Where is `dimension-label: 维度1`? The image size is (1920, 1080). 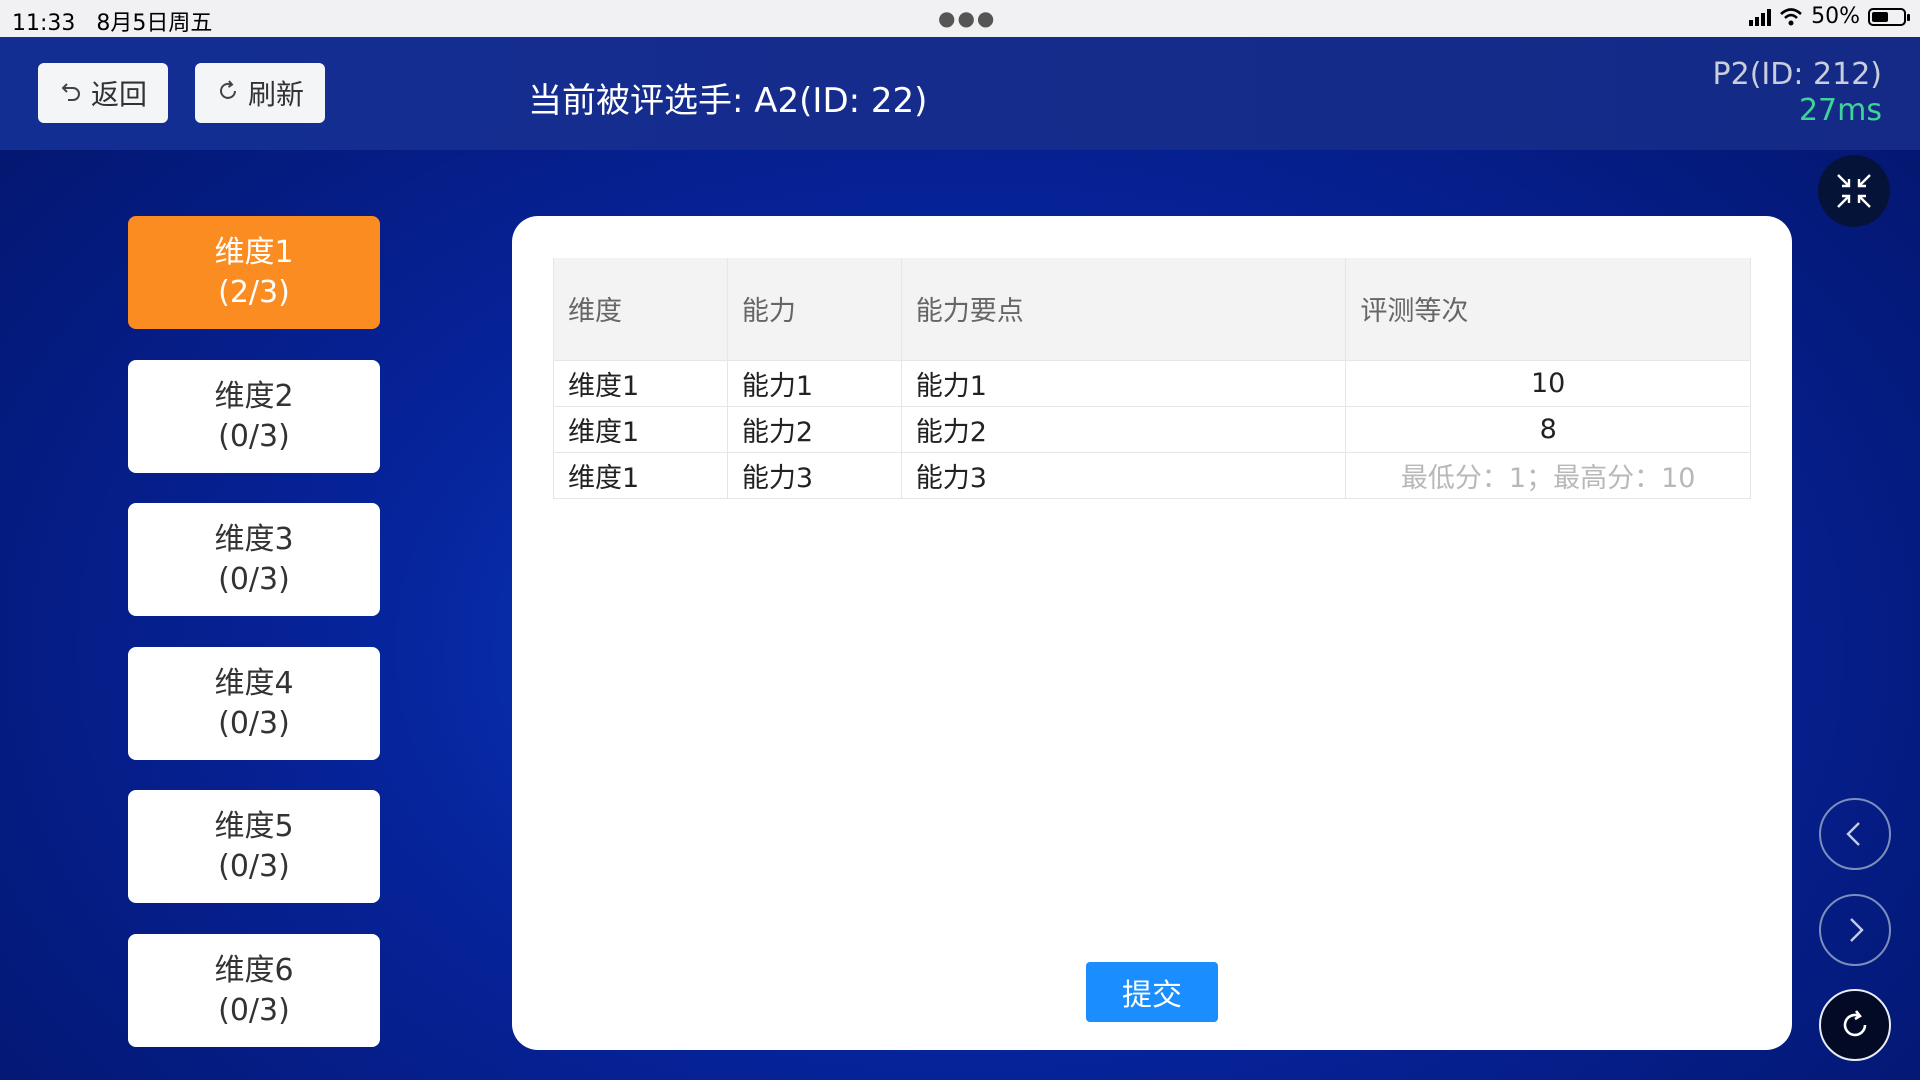
dimension-label: 维度1 is located at coordinates (254, 252).